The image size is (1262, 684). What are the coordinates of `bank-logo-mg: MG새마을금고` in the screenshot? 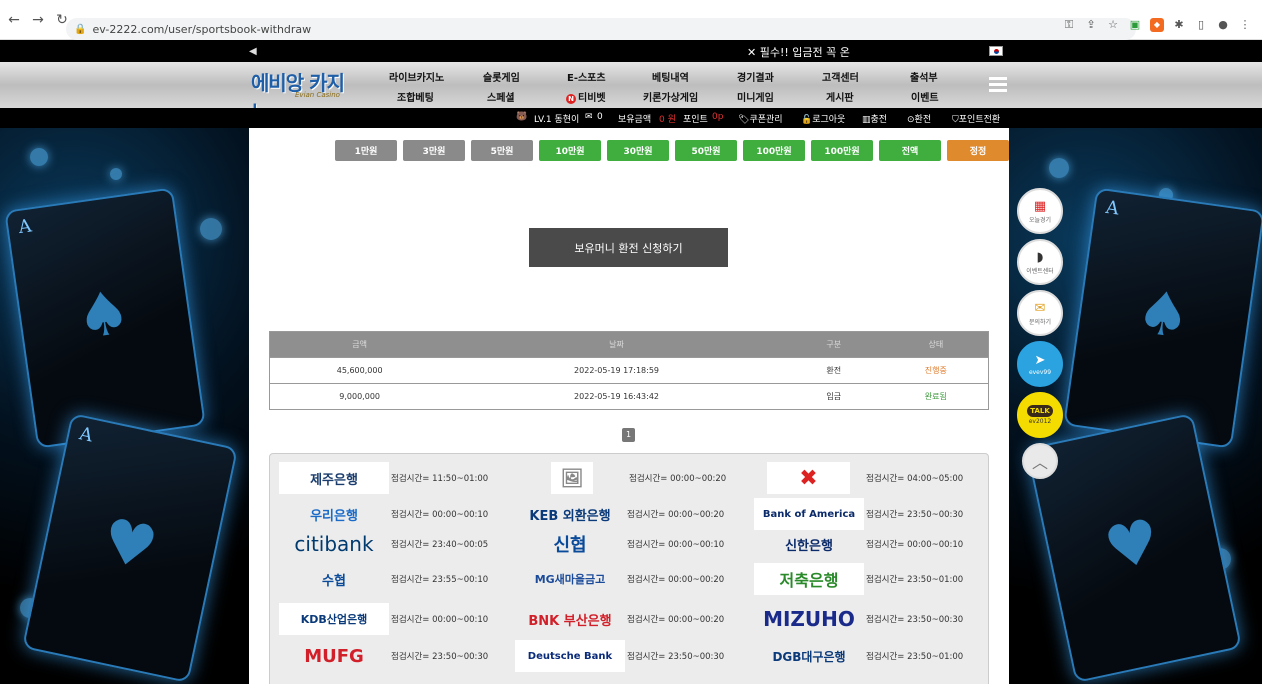 It's located at (570, 579).